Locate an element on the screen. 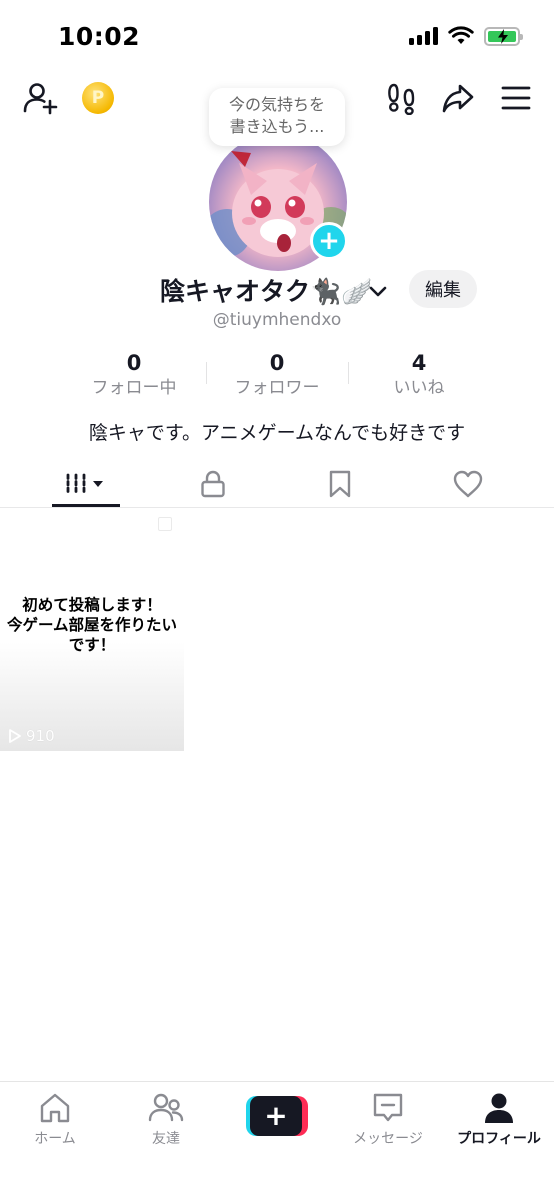 The image size is (554, 1200). profile-icon is located at coordinates (499, 1108).